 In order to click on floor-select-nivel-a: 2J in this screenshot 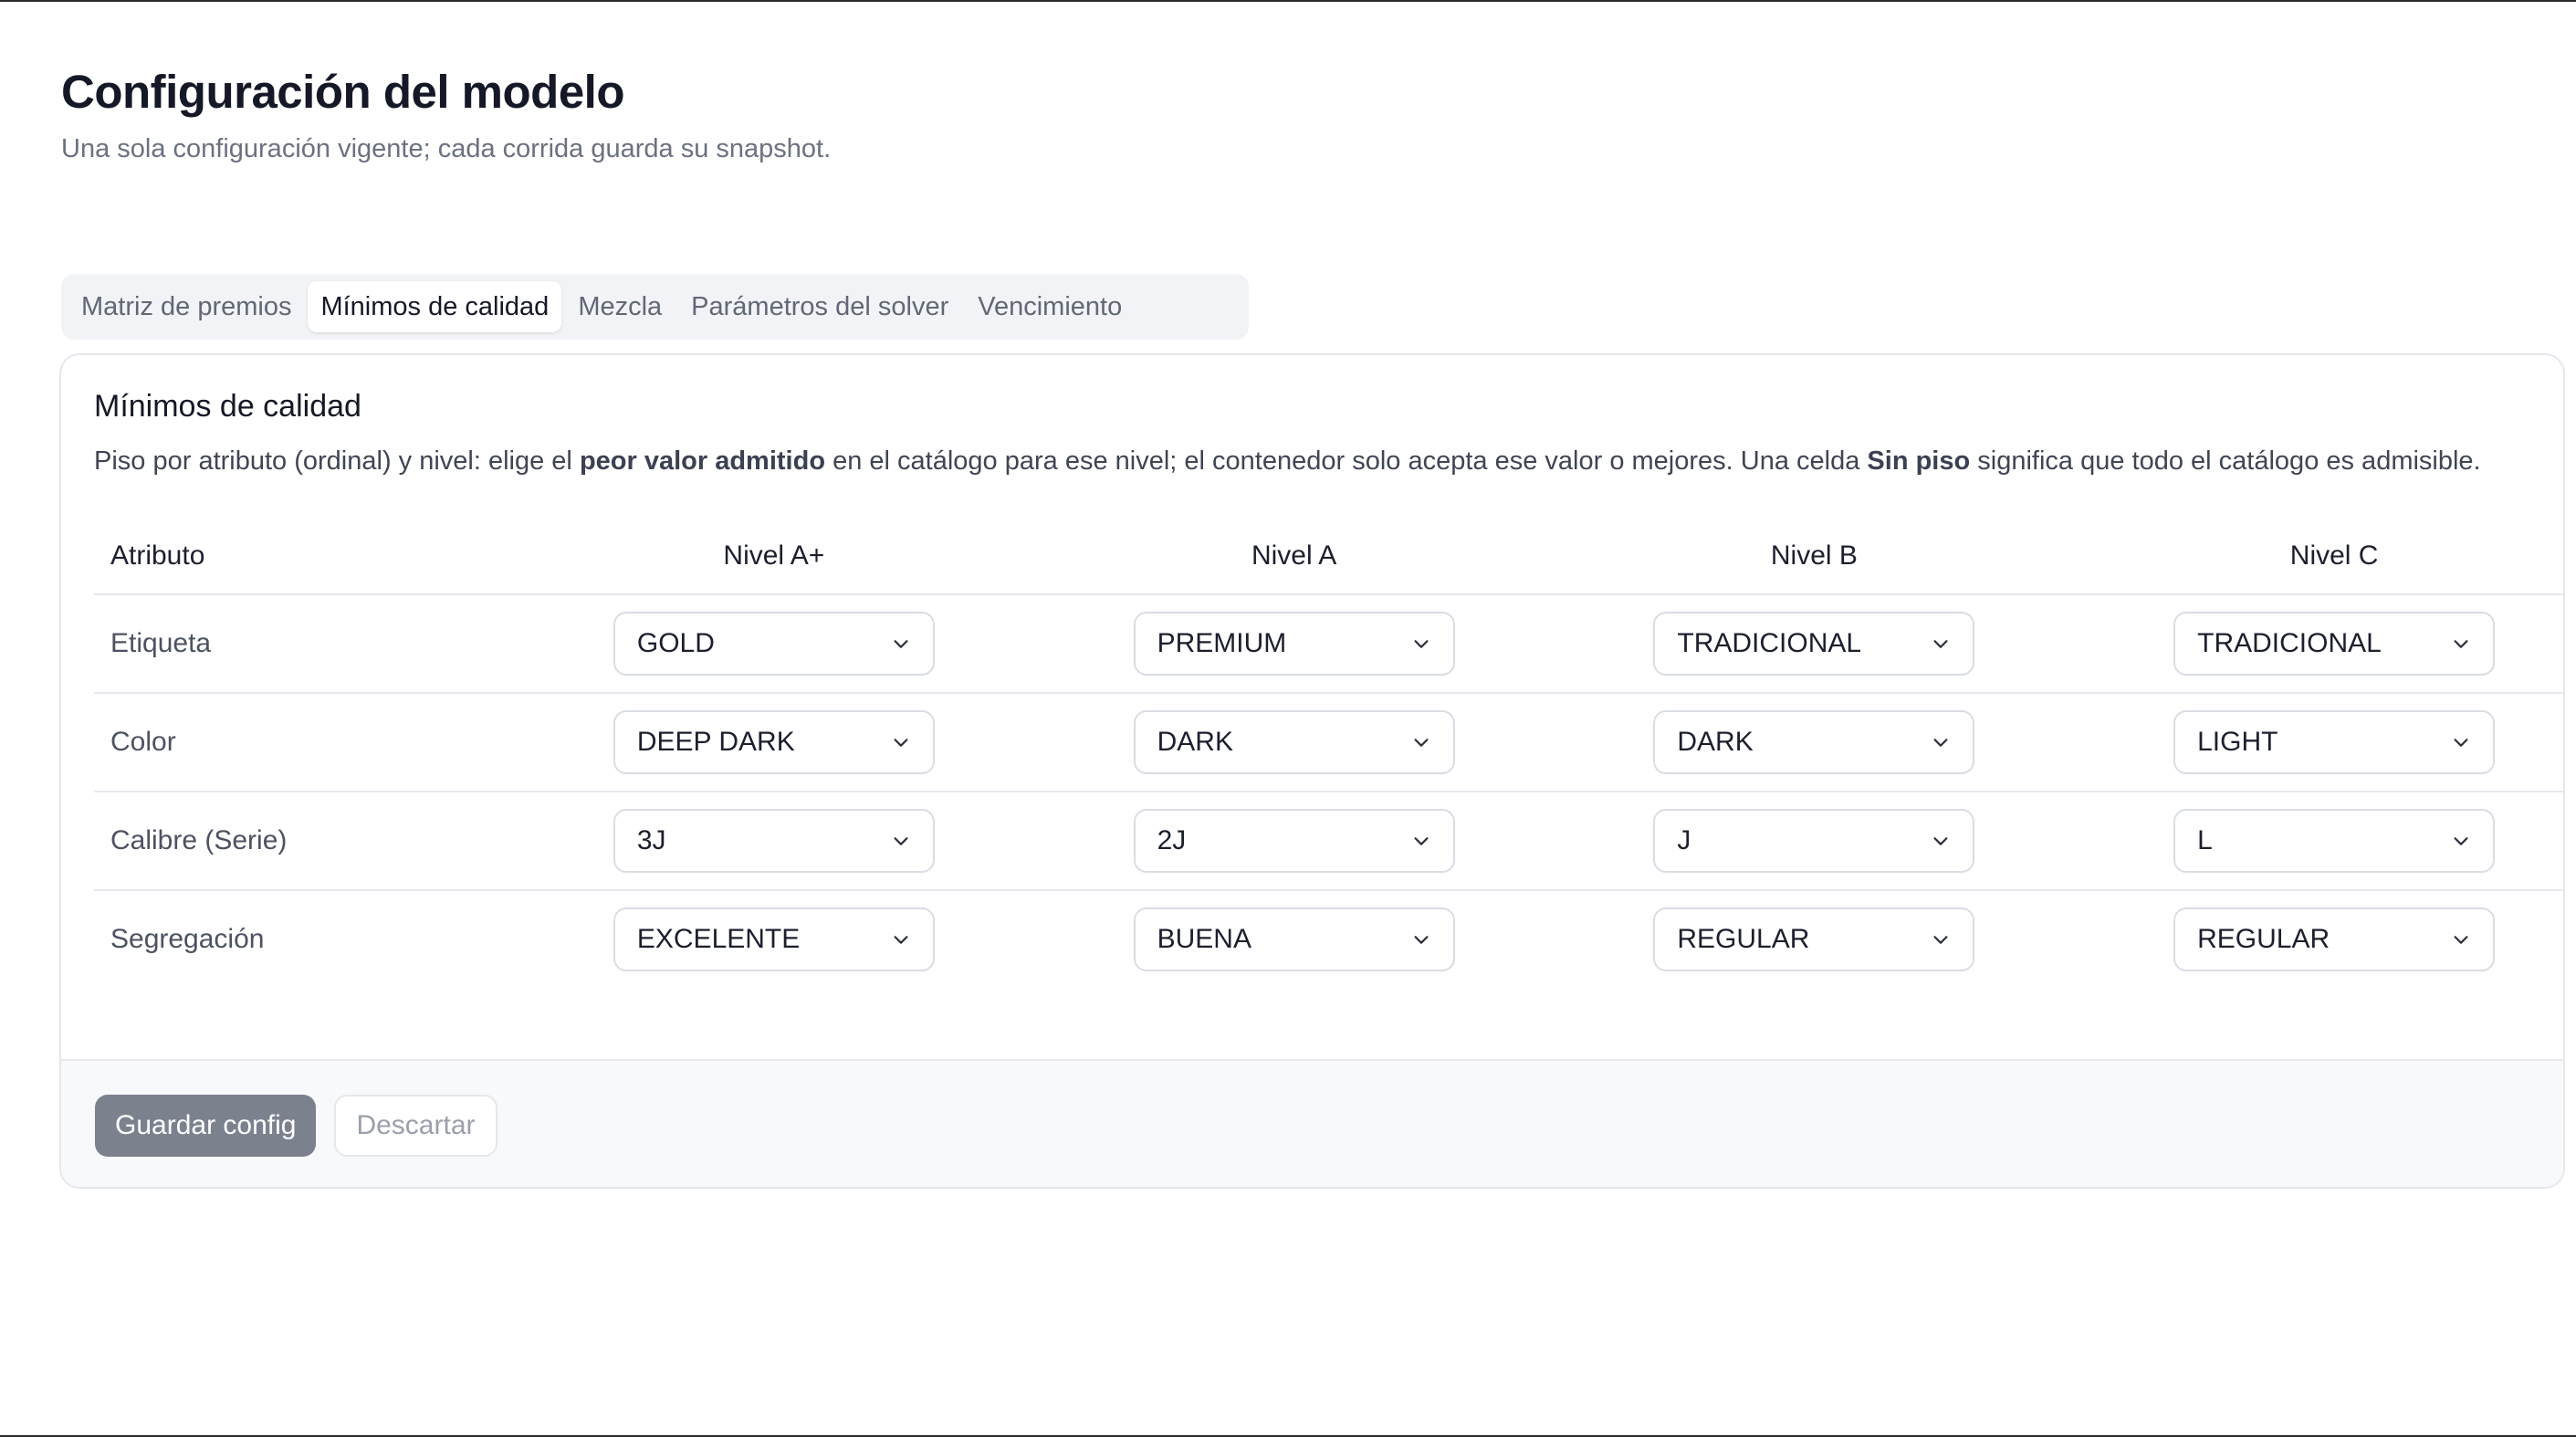, I will do `click(1294, 841)`.